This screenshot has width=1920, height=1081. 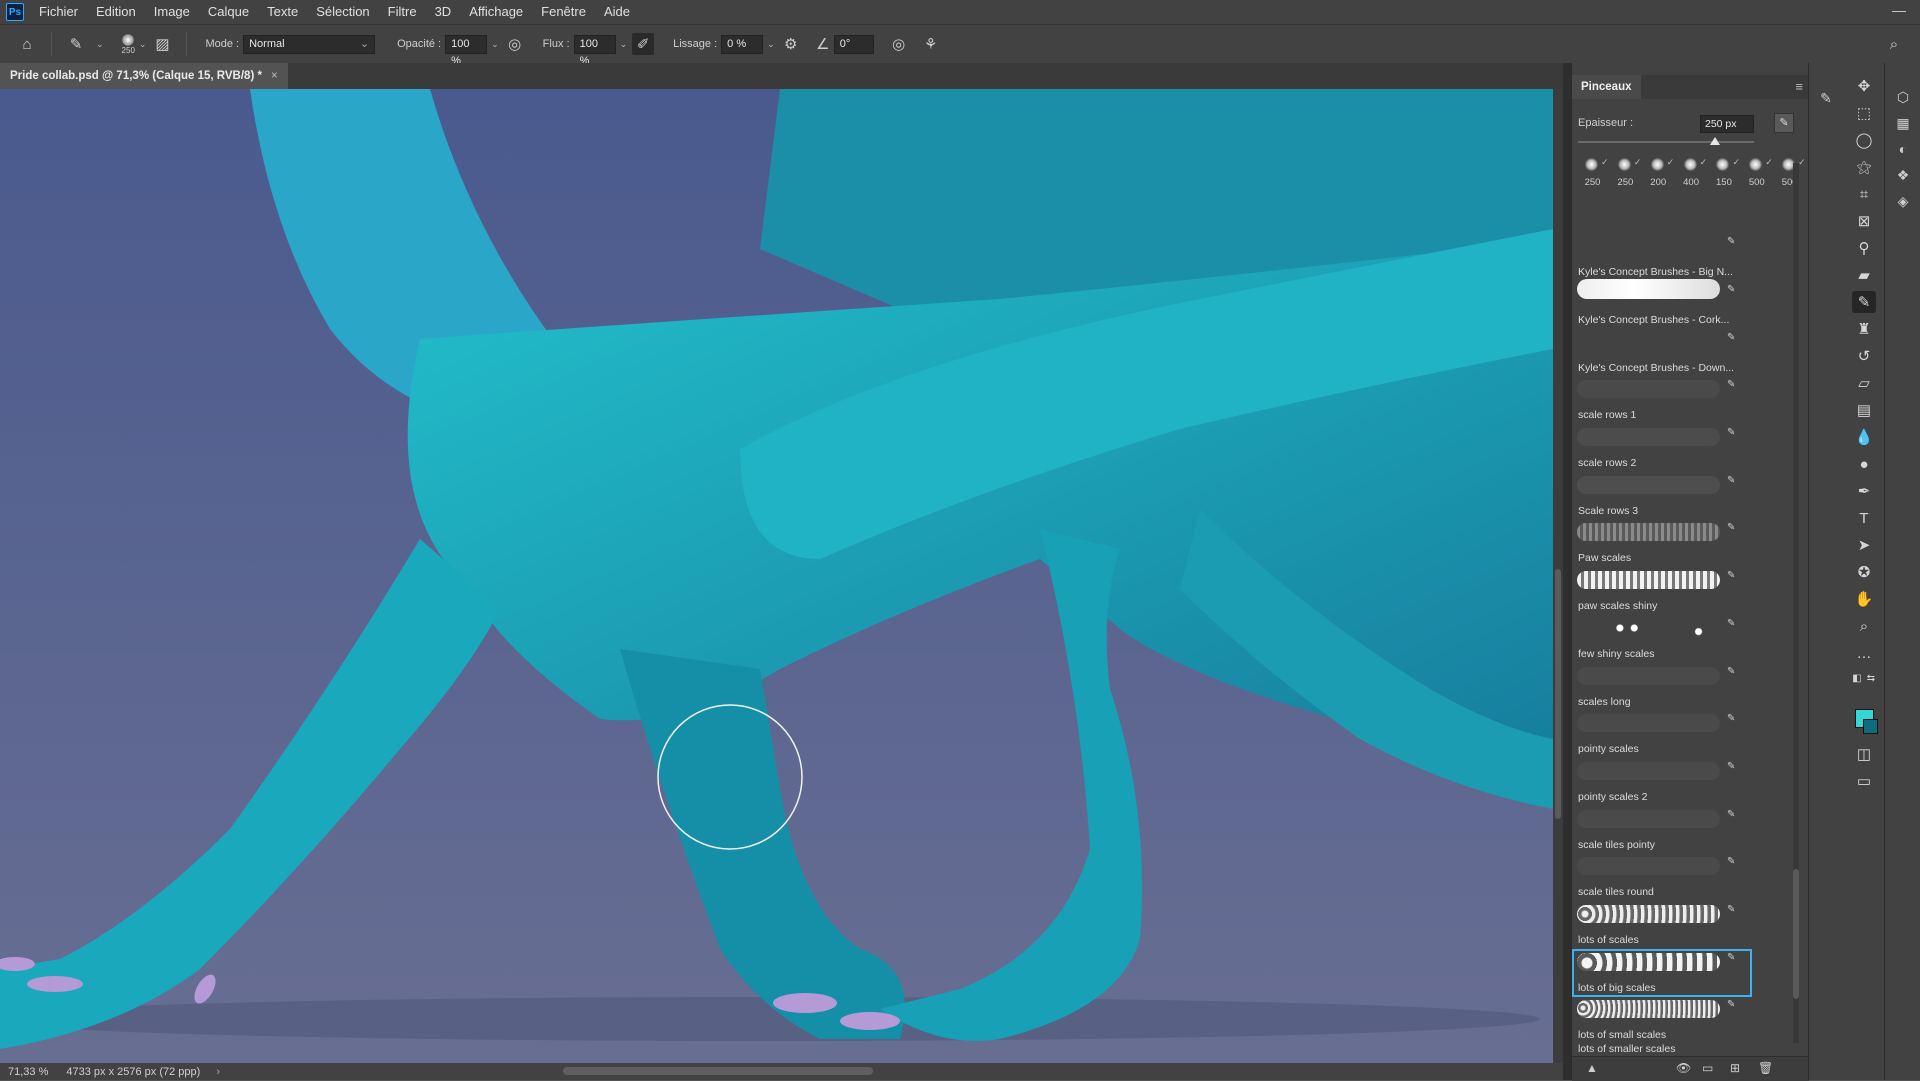 What do you see at coordinates (1662, 543) in the screenshot?
I see `brush-preset: ✎ Paw scales` at bounding box center [1662, 543].